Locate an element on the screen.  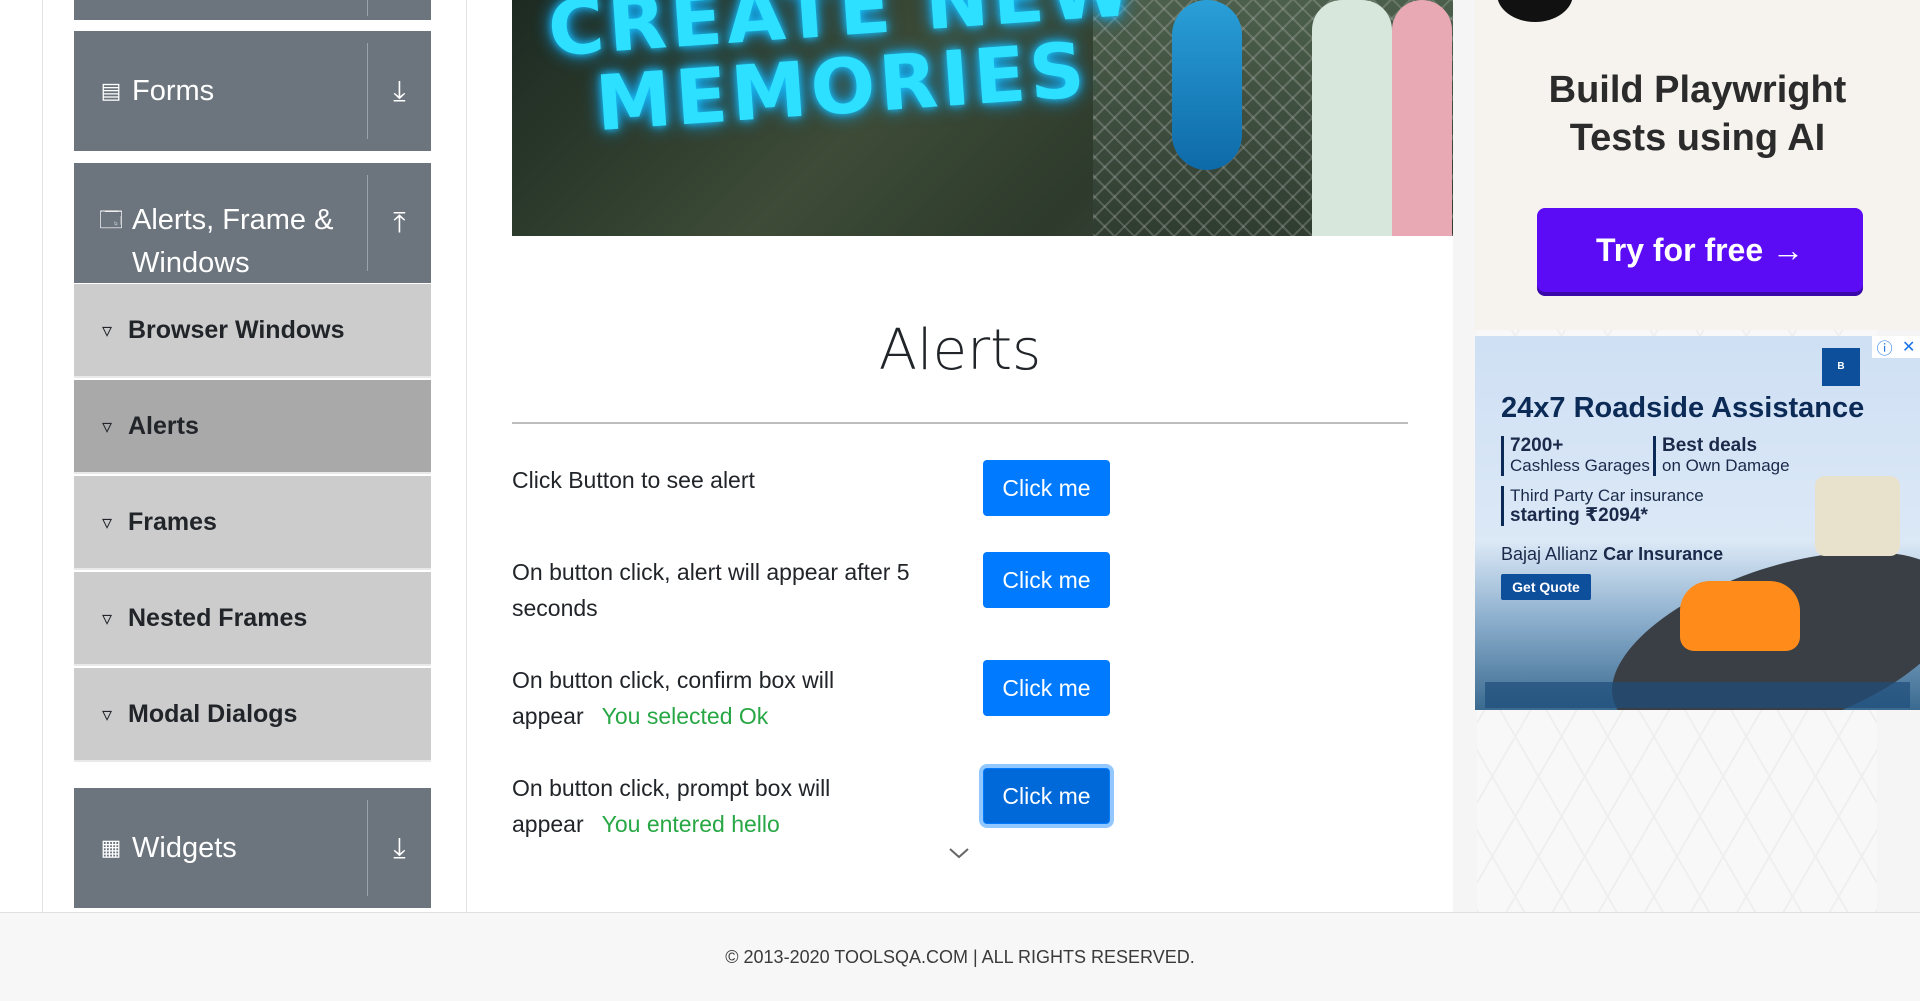
ad-get-quote-button: Get Quote is located at coordinates (1546, 587).